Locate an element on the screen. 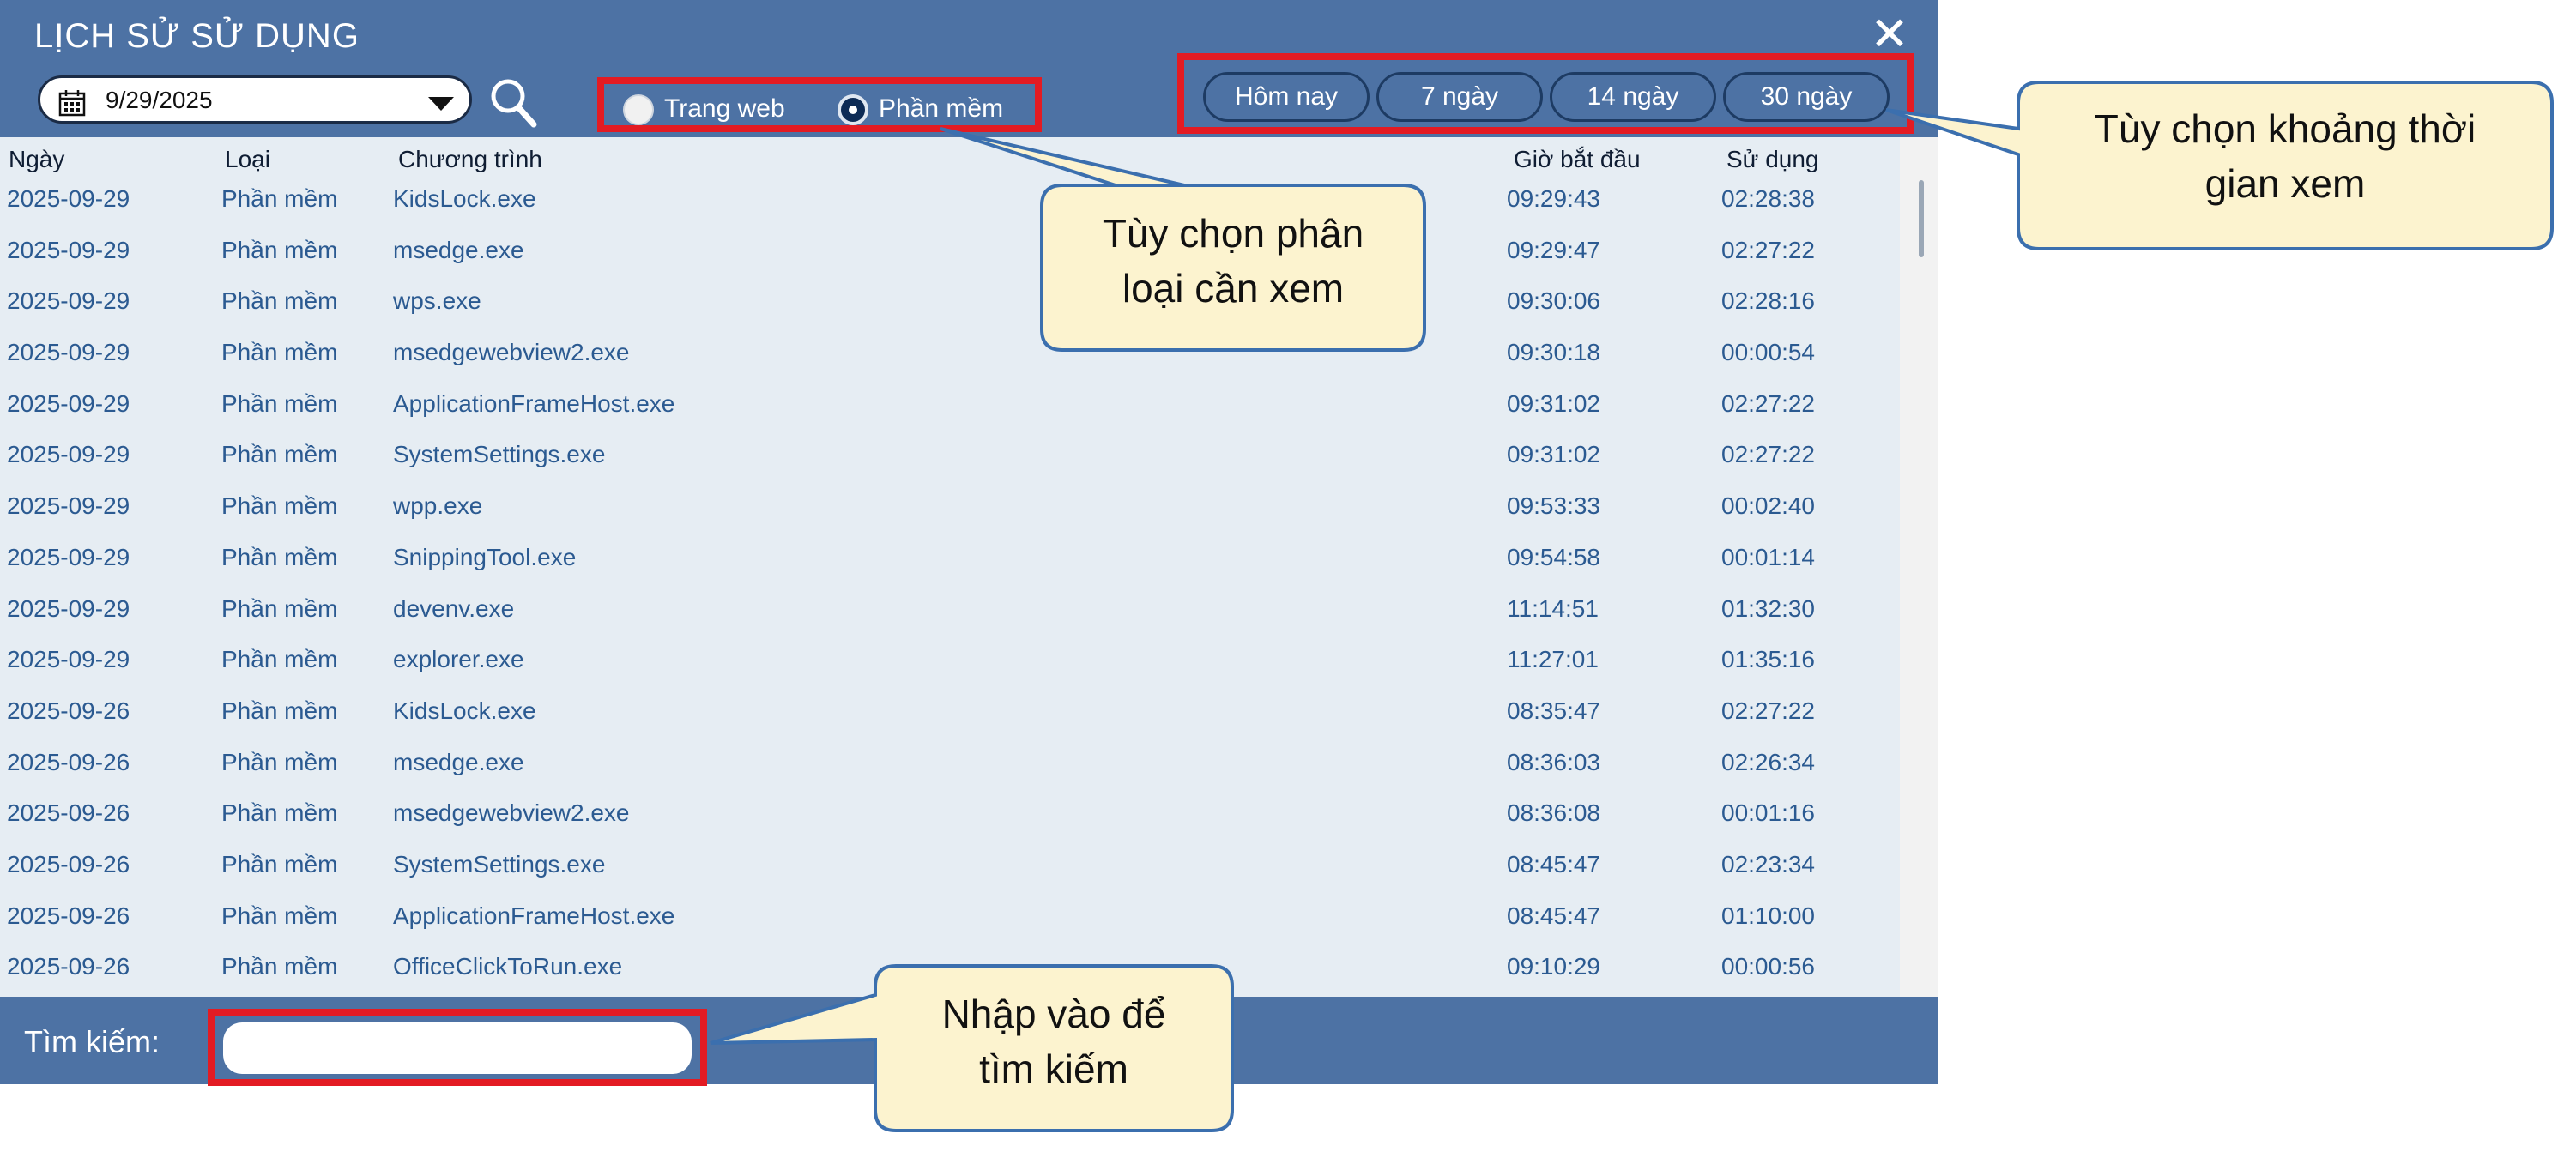 The height and width of the screenshot is (1158, 2576). cell-start-time: 08:36:08 is located at coordinates (1553, 813).